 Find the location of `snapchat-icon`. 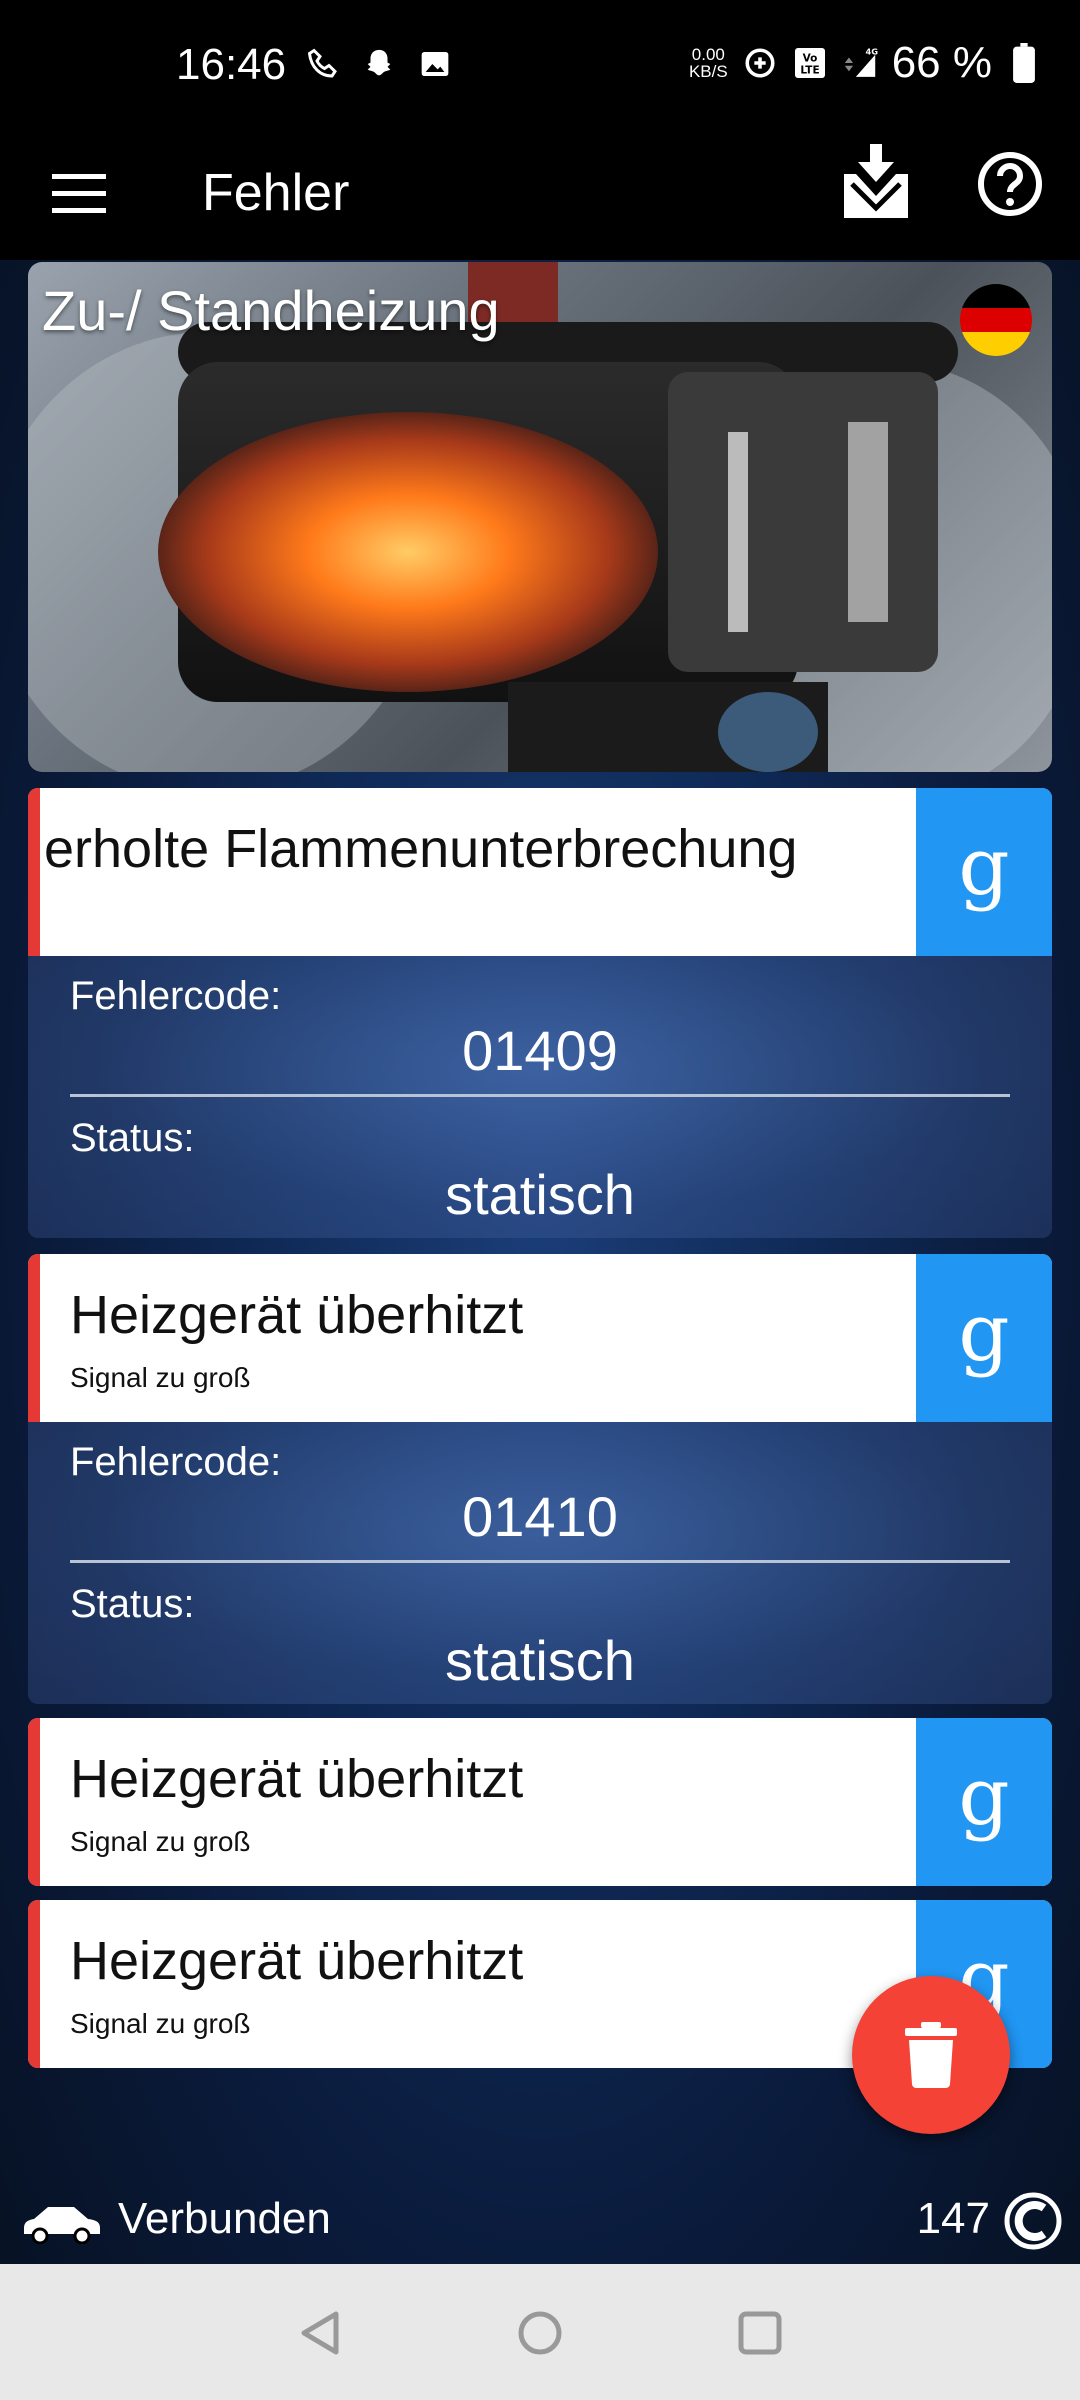

snapchat-icon is located at coordinates (379, 64).